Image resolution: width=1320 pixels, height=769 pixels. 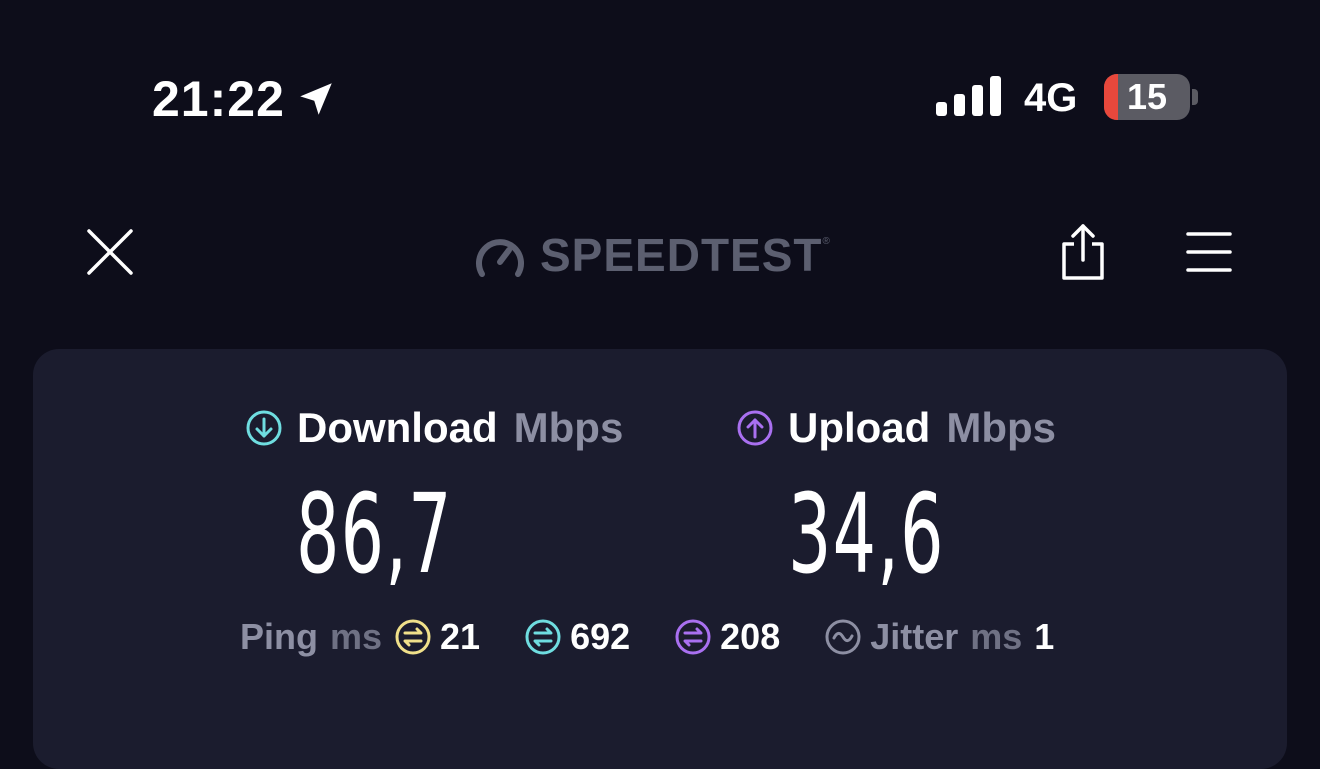 I want to click on ping-upload-value: 208, so click(x=750, y=636).